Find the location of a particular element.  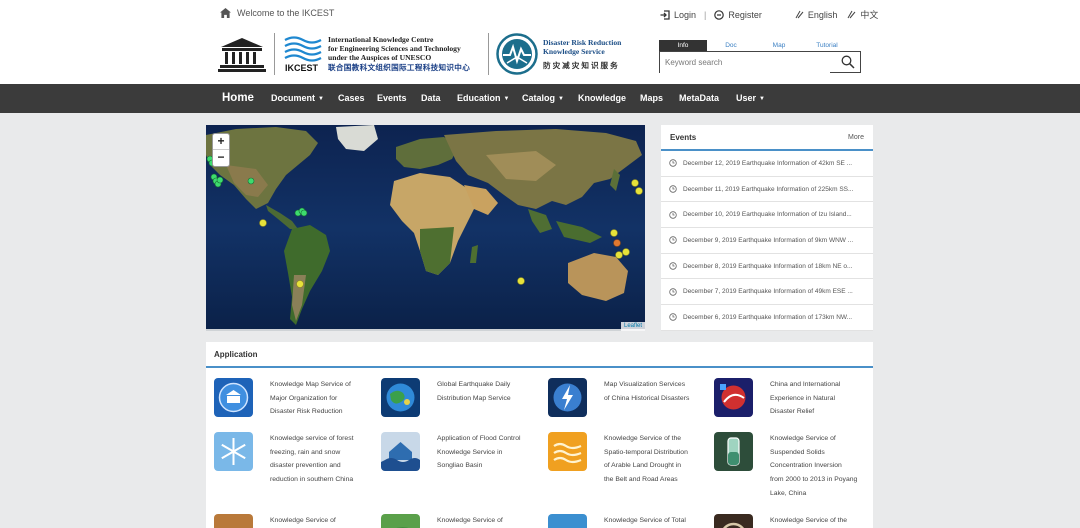

application-title: Application is located at coordinates (539, 355).